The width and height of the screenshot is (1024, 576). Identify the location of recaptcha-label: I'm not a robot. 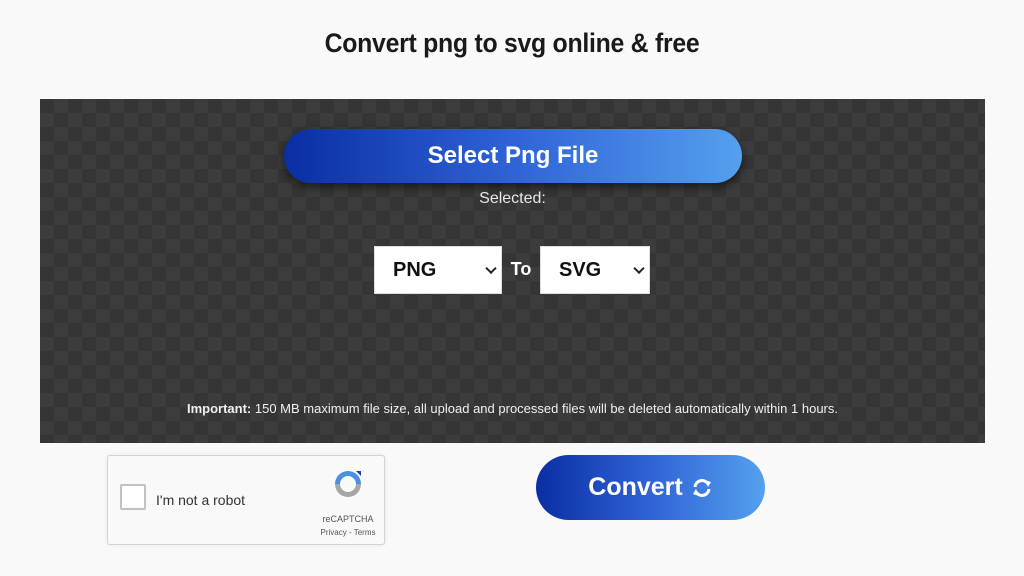
(201, 500).